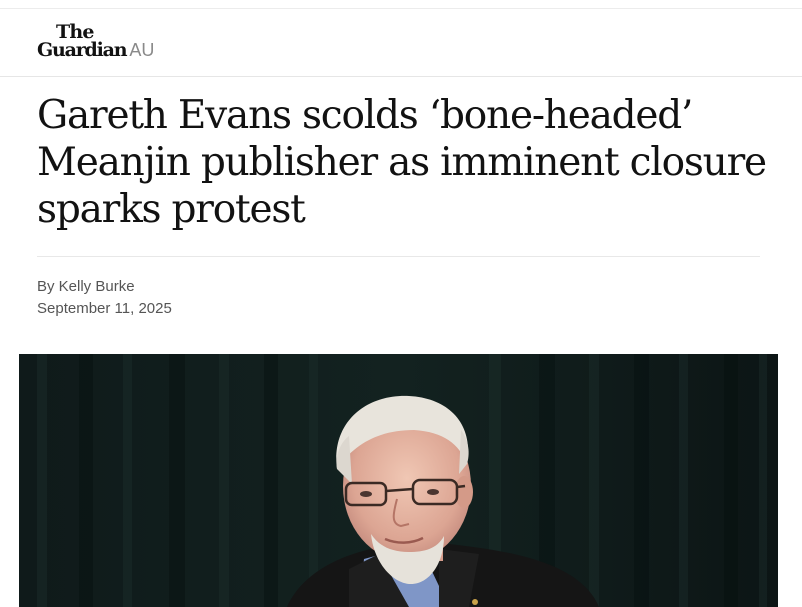  I want to click on guardian-logo: The Guardian AU, so click(96, 42).